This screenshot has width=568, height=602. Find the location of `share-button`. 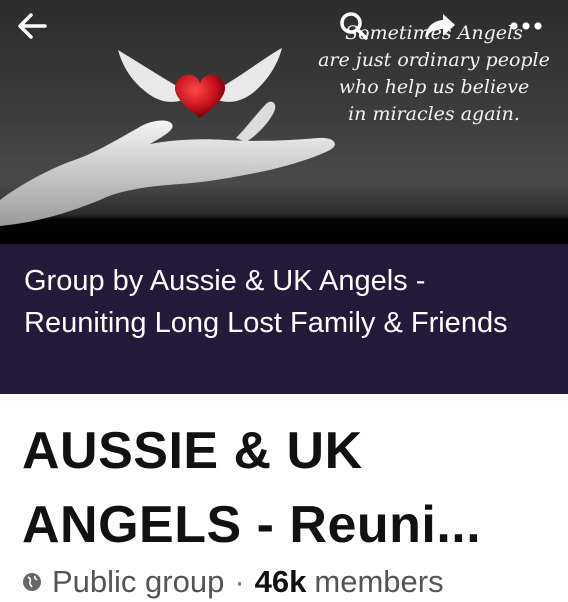

share-button is located at coordinates (440, 26).